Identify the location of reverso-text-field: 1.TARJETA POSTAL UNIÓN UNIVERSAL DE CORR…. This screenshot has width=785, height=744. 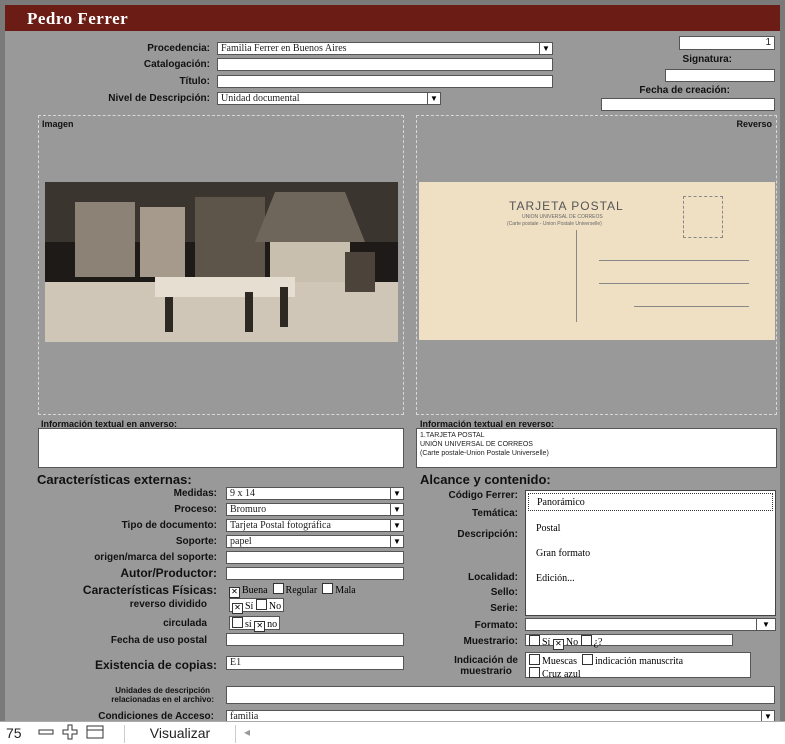
(596, 448).